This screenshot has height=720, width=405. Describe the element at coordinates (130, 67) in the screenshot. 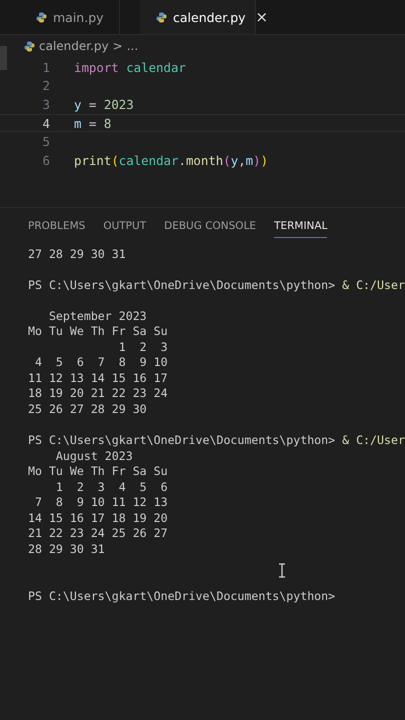

I see `code-line: import calendar` at that location.